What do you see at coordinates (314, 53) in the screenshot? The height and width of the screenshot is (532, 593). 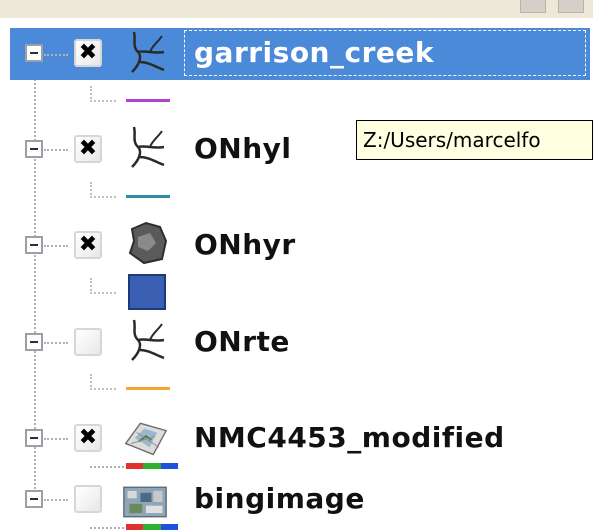 I see `layer-name: garrison_creek` at bounding box center [314, 53].